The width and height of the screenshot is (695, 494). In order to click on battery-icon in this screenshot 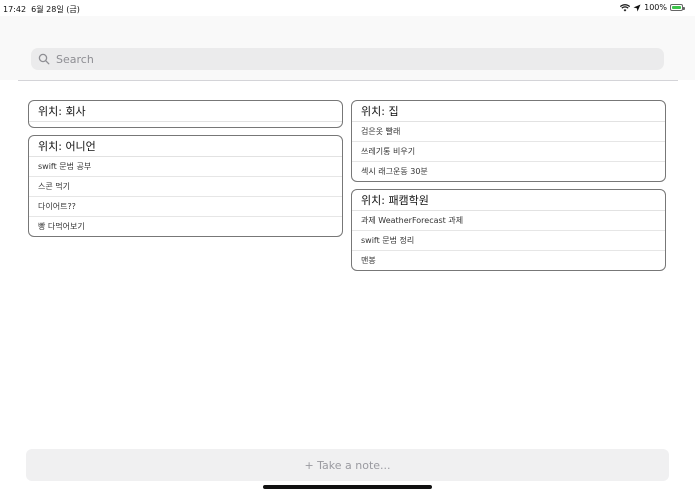, I will do `click(677, 7)`.